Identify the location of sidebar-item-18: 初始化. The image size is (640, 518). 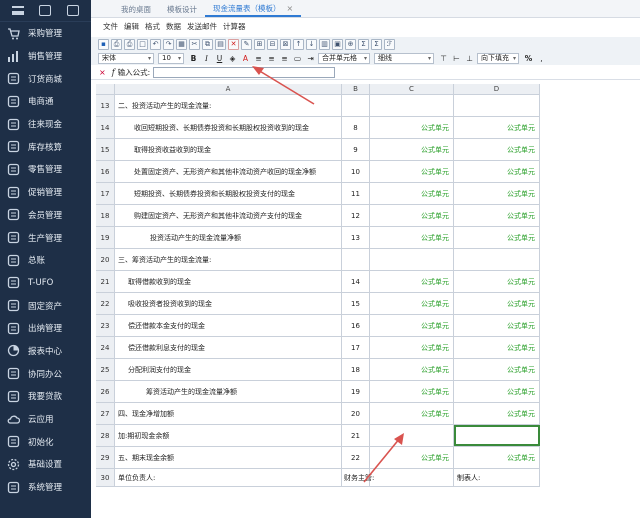
(45, 441).